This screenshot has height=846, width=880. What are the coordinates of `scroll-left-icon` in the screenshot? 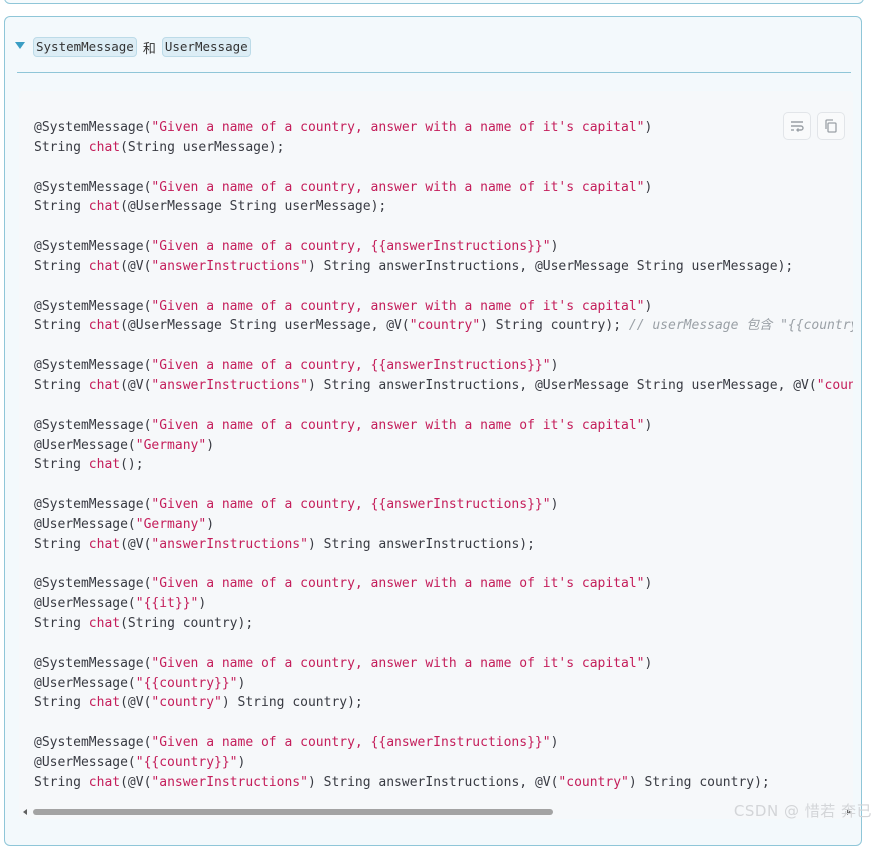 It's located at (25, 812).